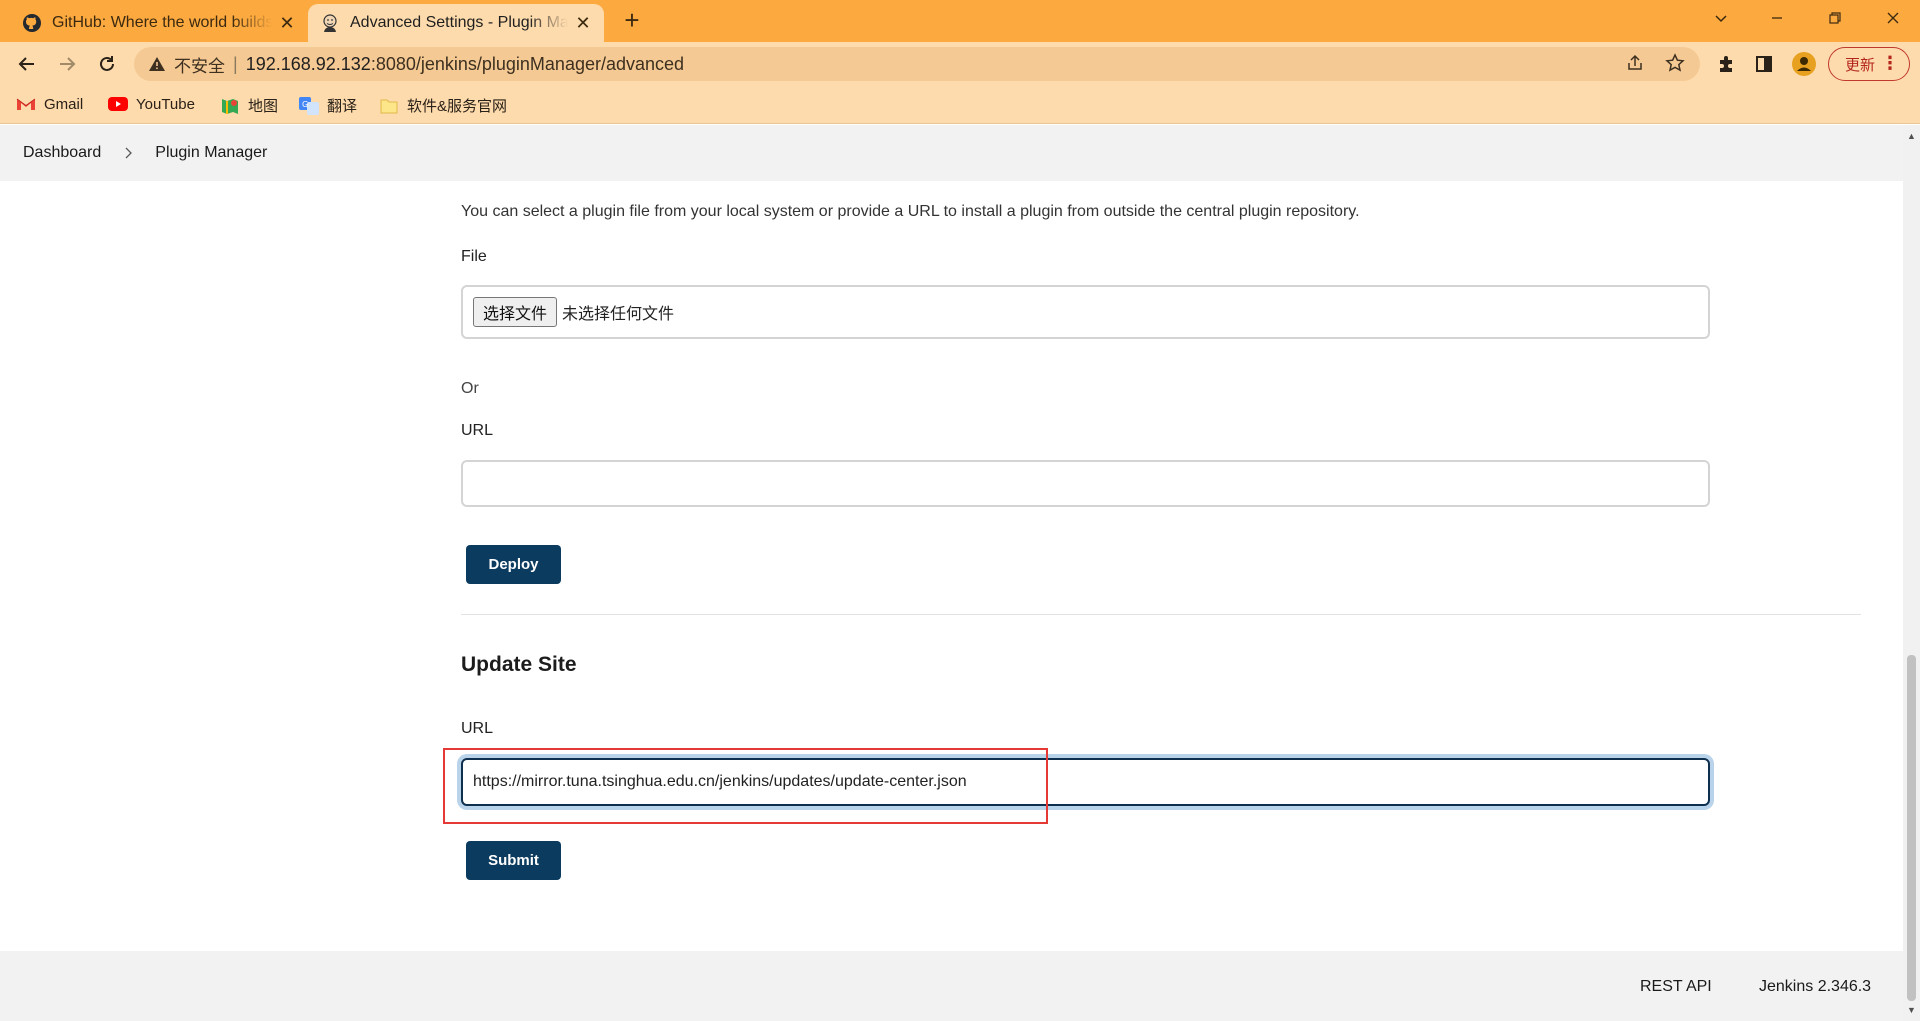  I want to click on deploy-button: Deploy, so click(513, 564).